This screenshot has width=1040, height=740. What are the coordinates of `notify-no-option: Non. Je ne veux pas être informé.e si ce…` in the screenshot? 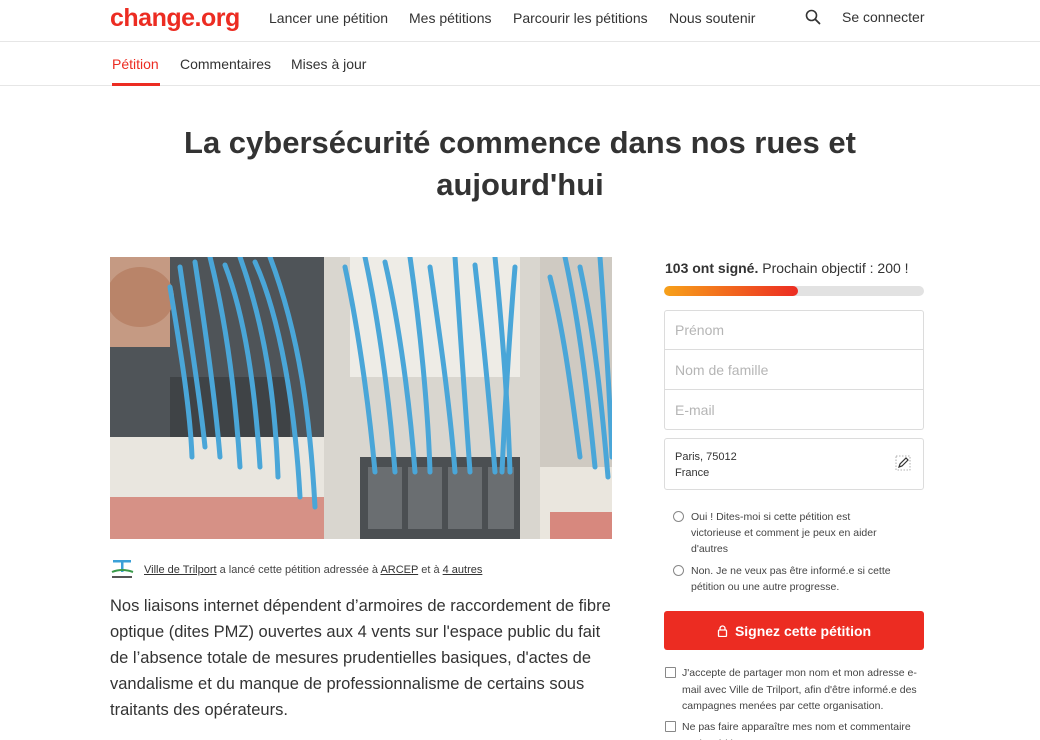 It's located at (799, 579).